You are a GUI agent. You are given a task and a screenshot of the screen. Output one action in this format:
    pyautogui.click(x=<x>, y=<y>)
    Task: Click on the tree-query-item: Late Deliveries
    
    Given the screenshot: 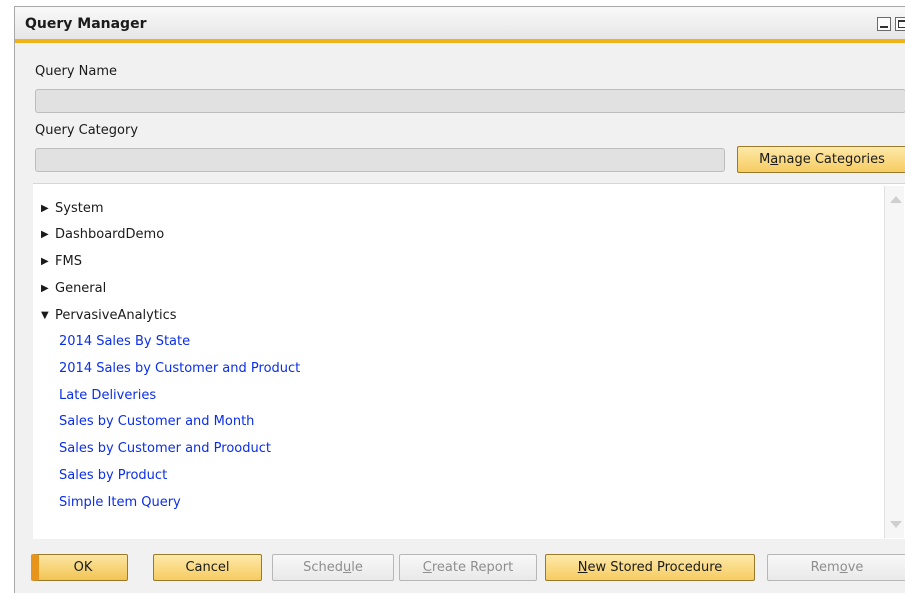 What is the action you would take?
    pyautogui.click(x=107, y=396)
    